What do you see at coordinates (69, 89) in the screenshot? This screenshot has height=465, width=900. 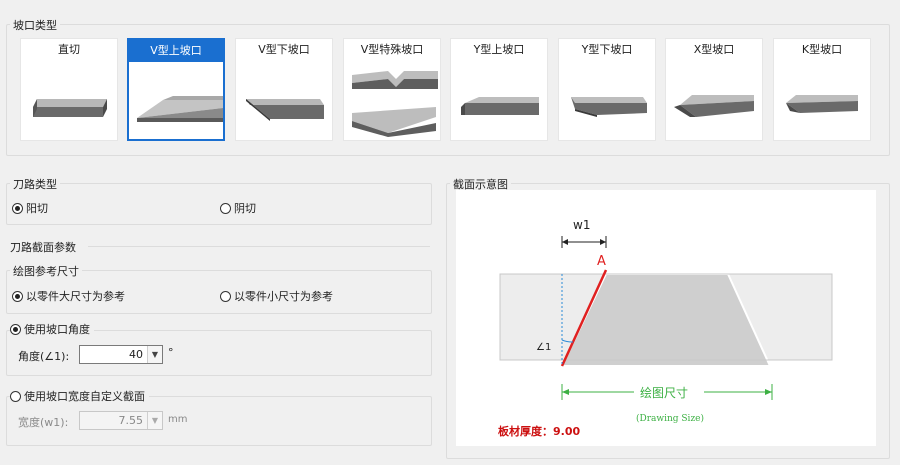 I see `bevel-tile-straight: 直切` at bounding box center [69, 89].